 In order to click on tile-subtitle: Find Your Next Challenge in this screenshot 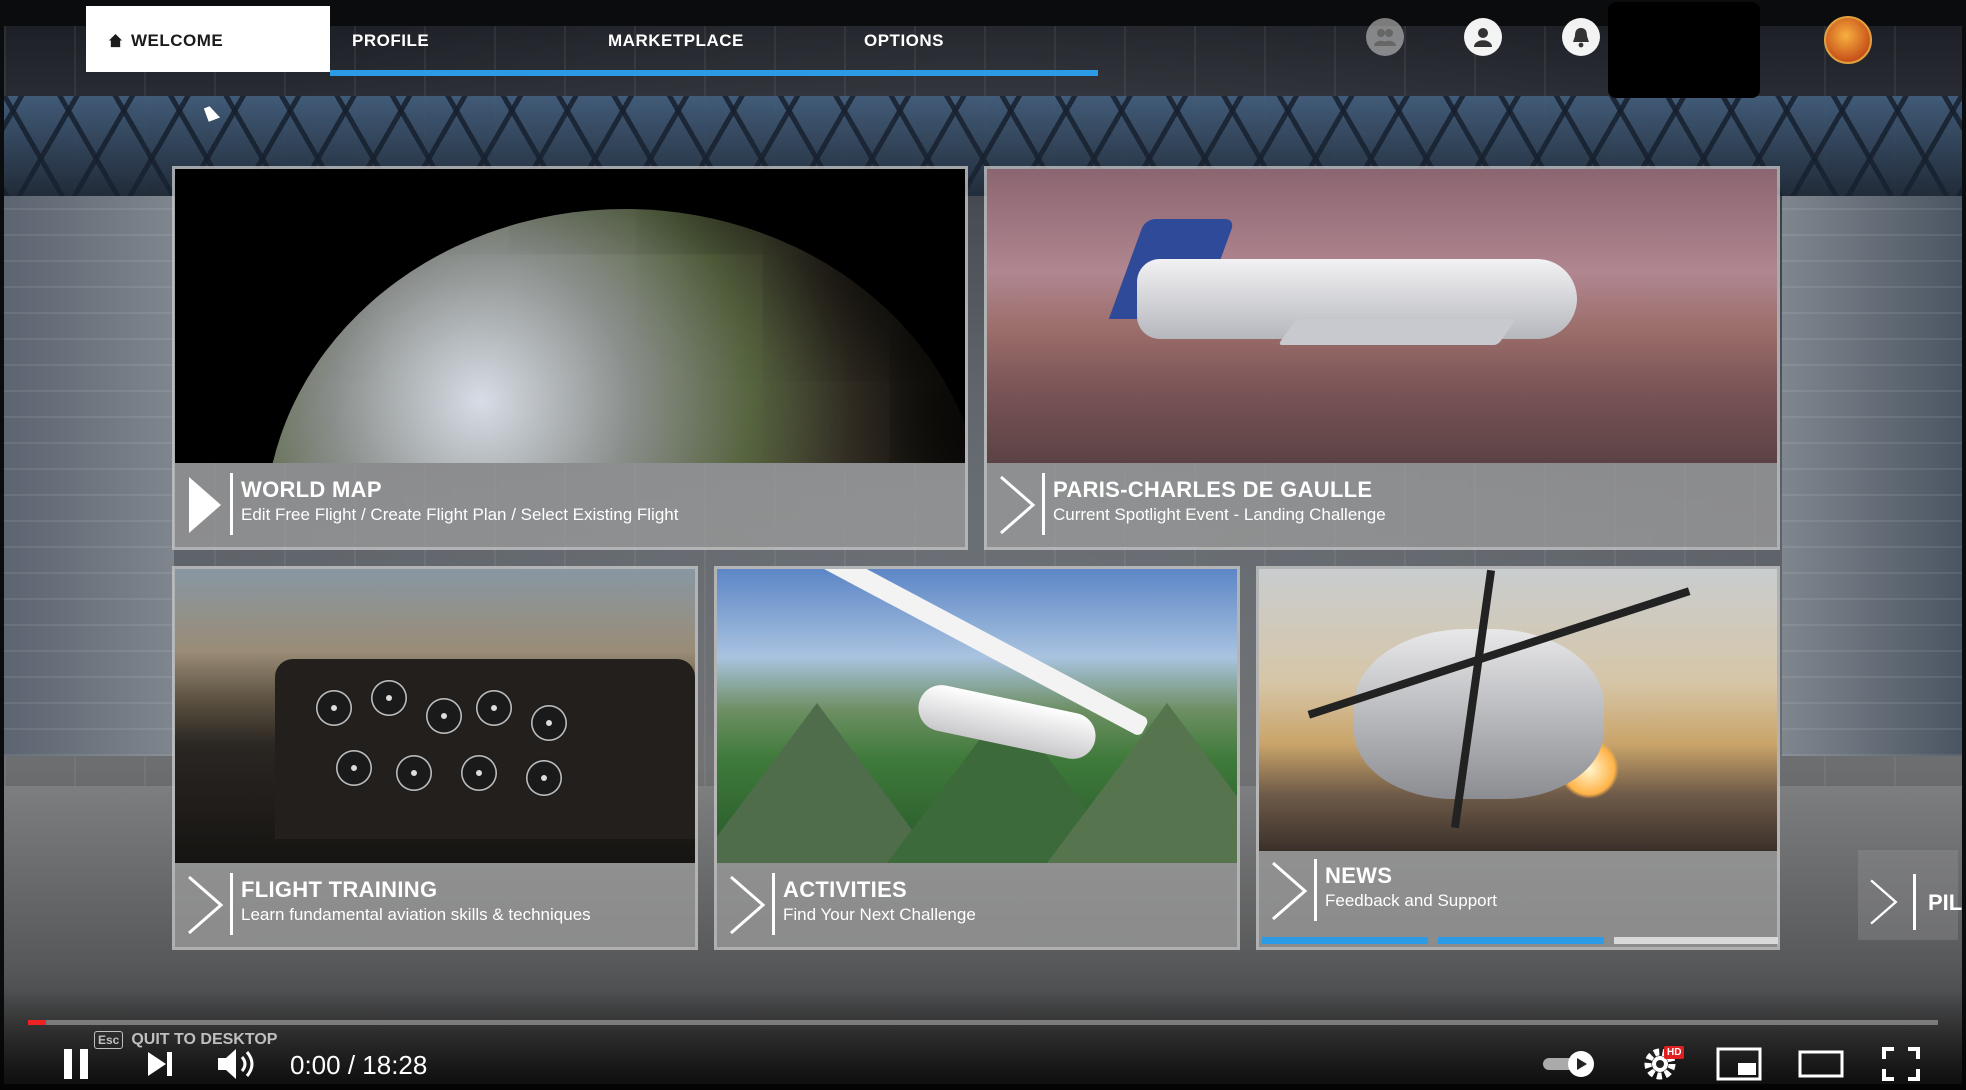, I will do `click(879, 914)`.